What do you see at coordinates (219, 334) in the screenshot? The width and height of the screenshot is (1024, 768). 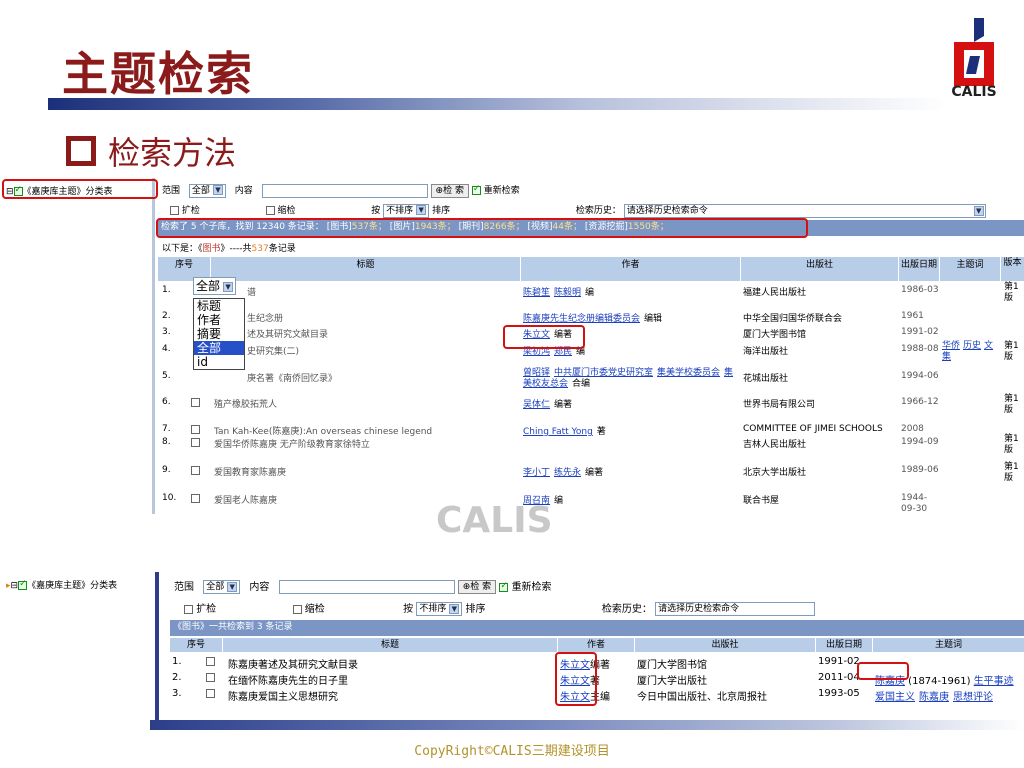 I see `dropdown-option: 摘要` at bounding box center [219, 334].